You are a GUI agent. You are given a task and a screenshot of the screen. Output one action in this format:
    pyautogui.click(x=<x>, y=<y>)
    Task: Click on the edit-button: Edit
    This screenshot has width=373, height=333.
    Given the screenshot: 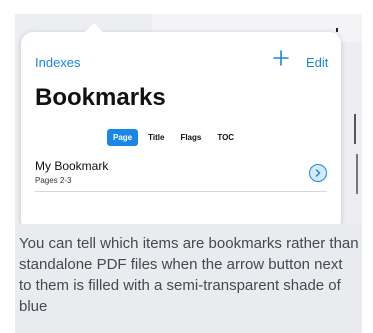 What is the action you would take?
    pyautogui.click(x=317, y=62)
    